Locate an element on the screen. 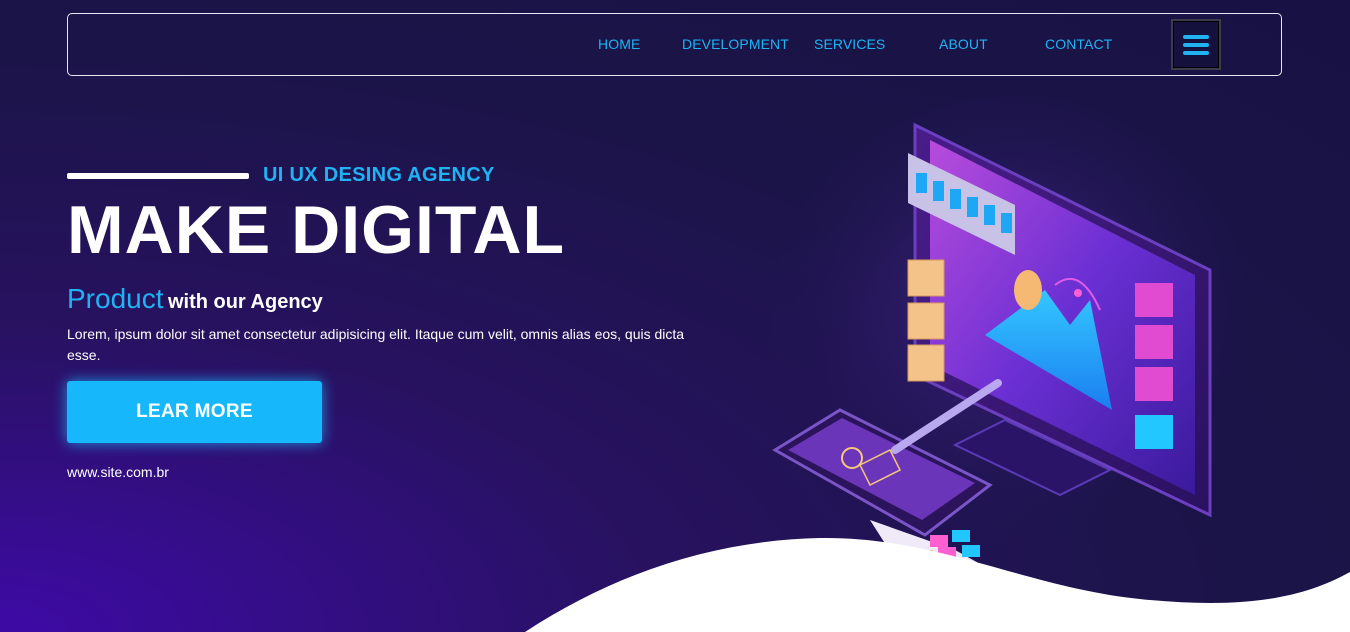 Image resolution: width=1350 pixels, height=632 pixels. navbar: HOME DEVELOPMENT SERVICES ABOUT CONTACT is located at coordinates (674, 44).